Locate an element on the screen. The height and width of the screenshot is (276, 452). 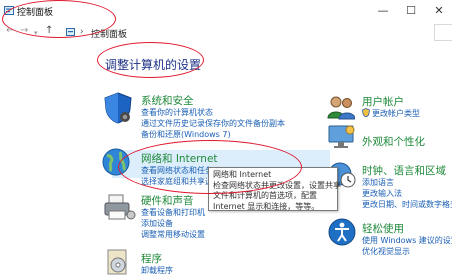
category-appearance: 外观和个性化 is located at coordinates (393, 141).